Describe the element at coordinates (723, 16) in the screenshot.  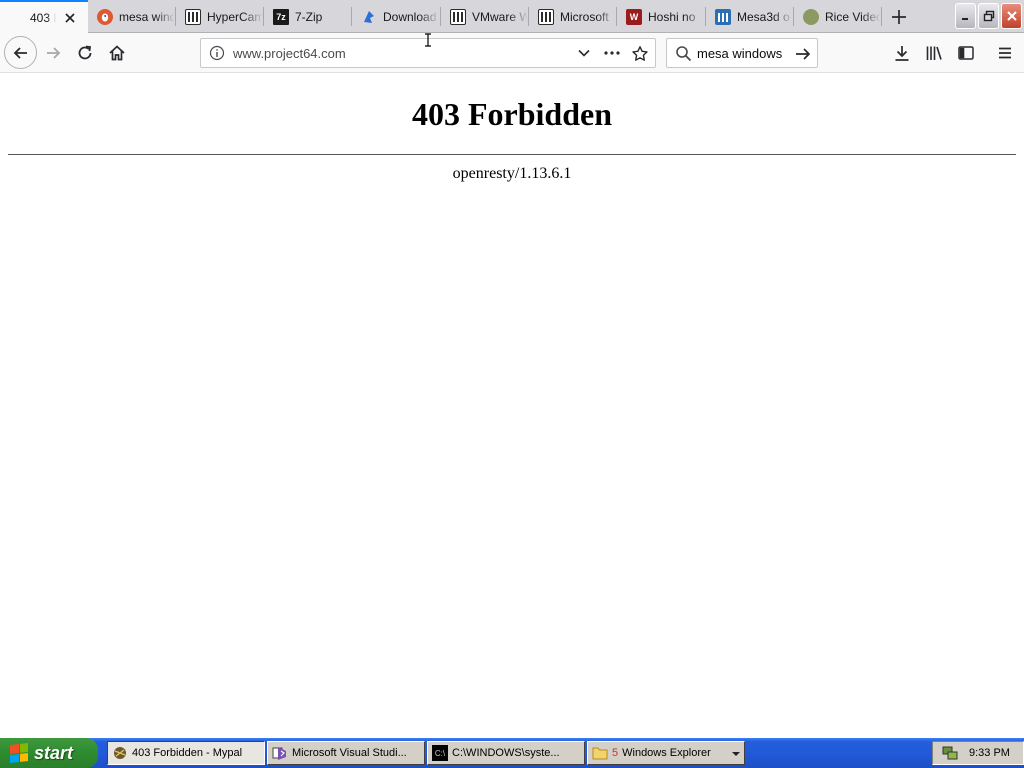
I see `mesa-icon` at that location.